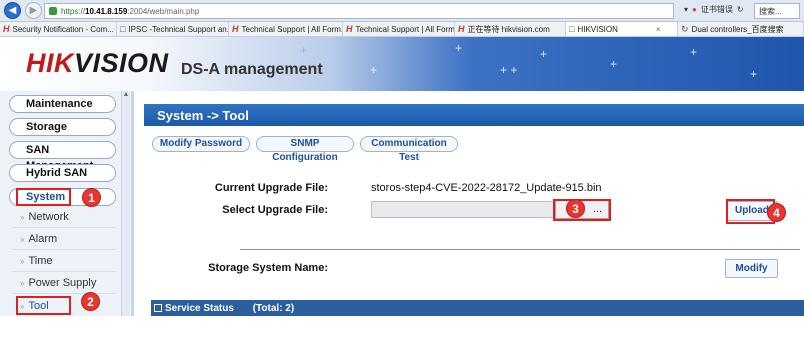 The width and height of the screenshot is (804, 337). I want to click on browser-tab-active: □ HIKVISION ×, so click(622, 29).